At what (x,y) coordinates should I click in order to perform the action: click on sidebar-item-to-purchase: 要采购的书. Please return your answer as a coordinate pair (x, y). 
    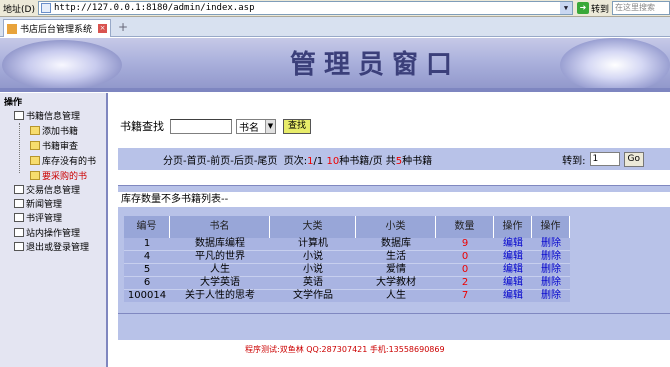
    Looking at the image, I should click on (58, 175).